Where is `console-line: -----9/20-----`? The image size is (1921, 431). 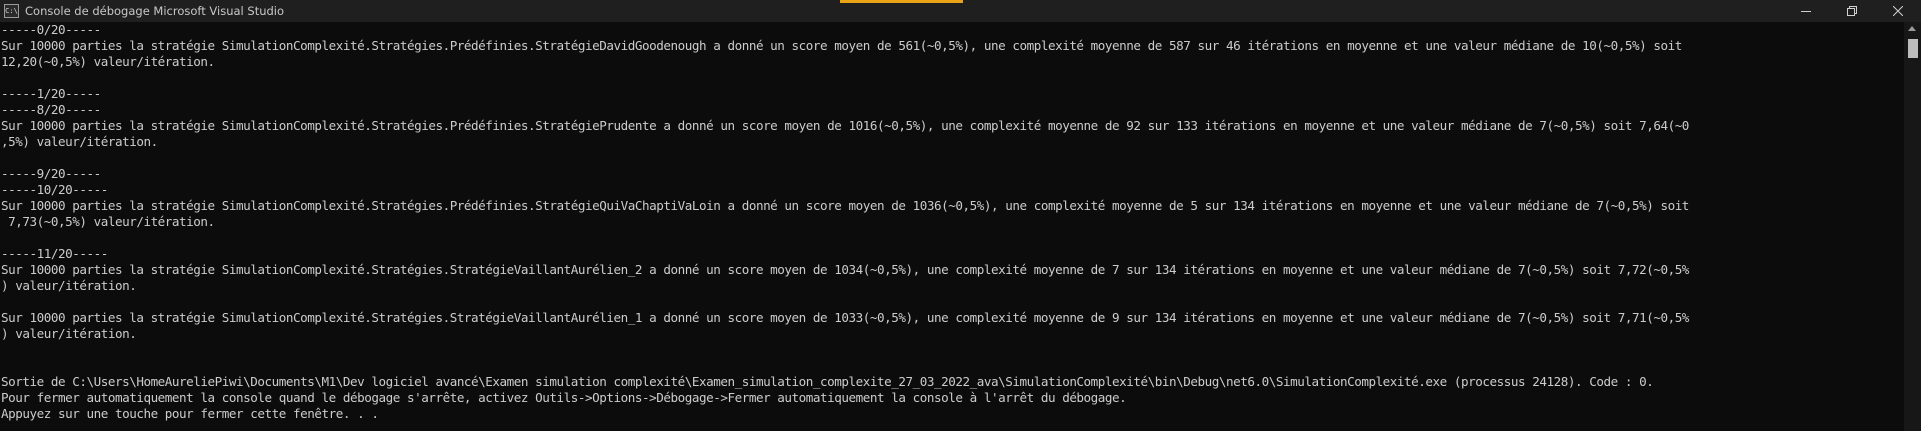
console-line: -----9/20----- is located at coordinates (51, 173).